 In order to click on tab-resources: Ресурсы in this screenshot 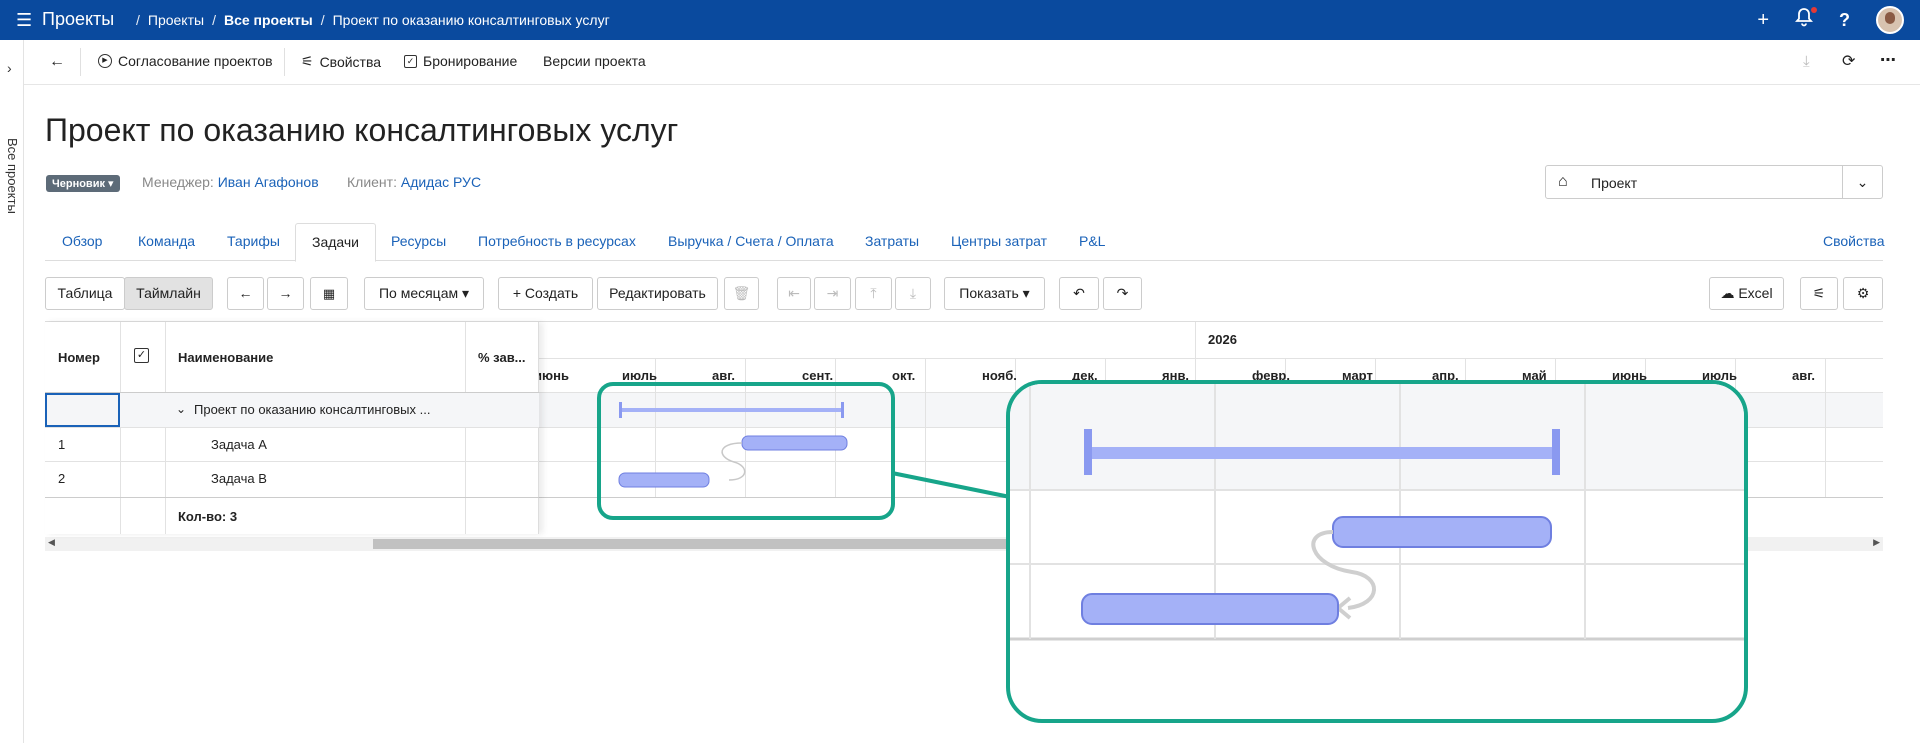, I will do `click(418, 241)`.